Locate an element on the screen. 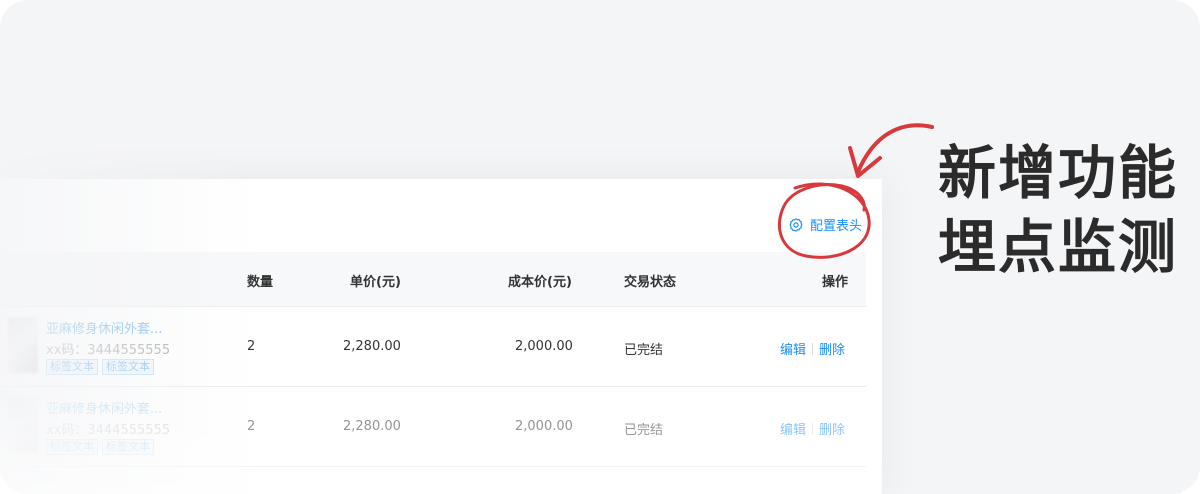 The image size is (1200, 494). config-header-label: 配置表头 is located at coordinates (836, 226).